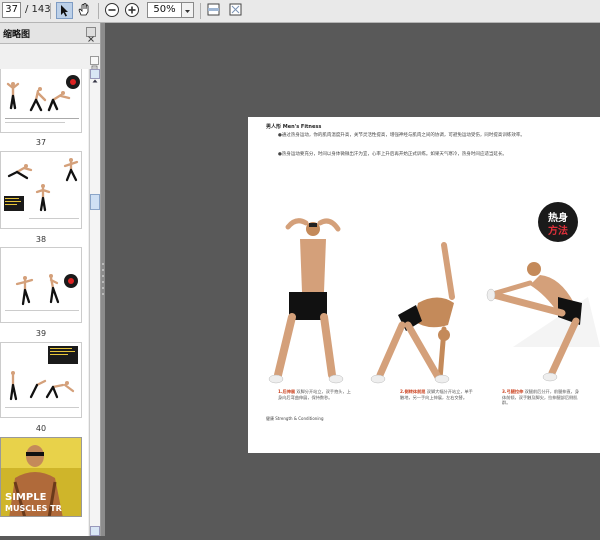  What do you see at coordinates (300, 11) in the screenshot?
I see `toolbar: 37 / 143 50%` at bounding box center [300, 11].